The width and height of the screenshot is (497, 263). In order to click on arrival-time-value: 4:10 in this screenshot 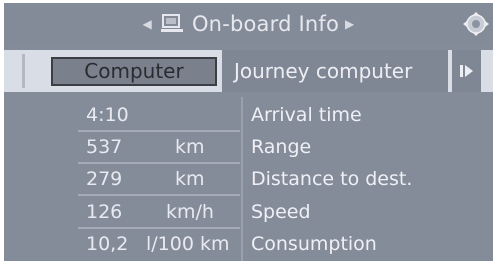, I will do `click(107, 115)`.